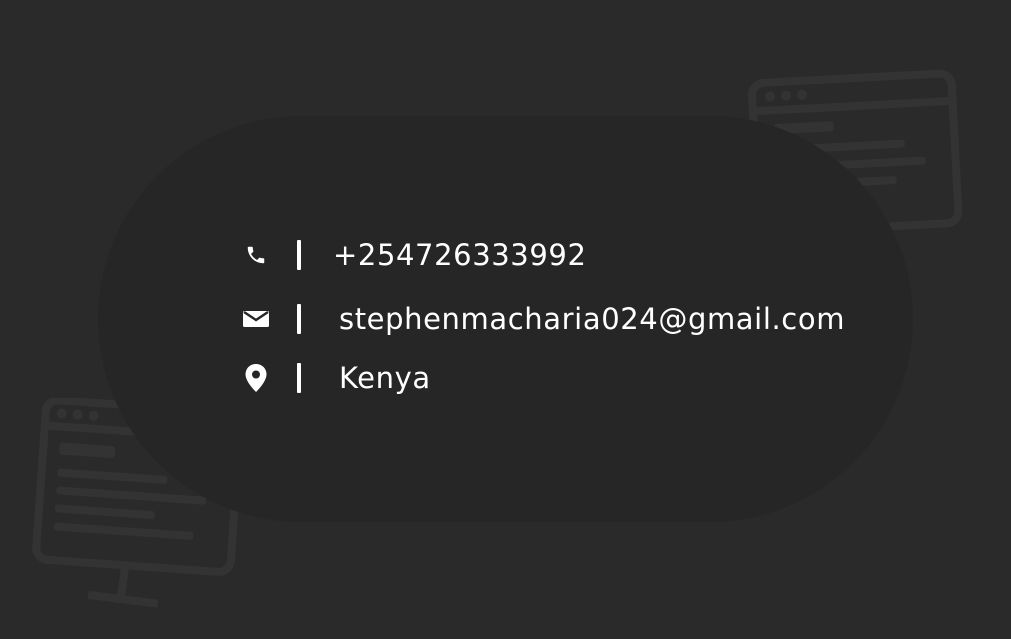 The image size is (1011, 639). I want to click on phone-icon, so click(256, 255).